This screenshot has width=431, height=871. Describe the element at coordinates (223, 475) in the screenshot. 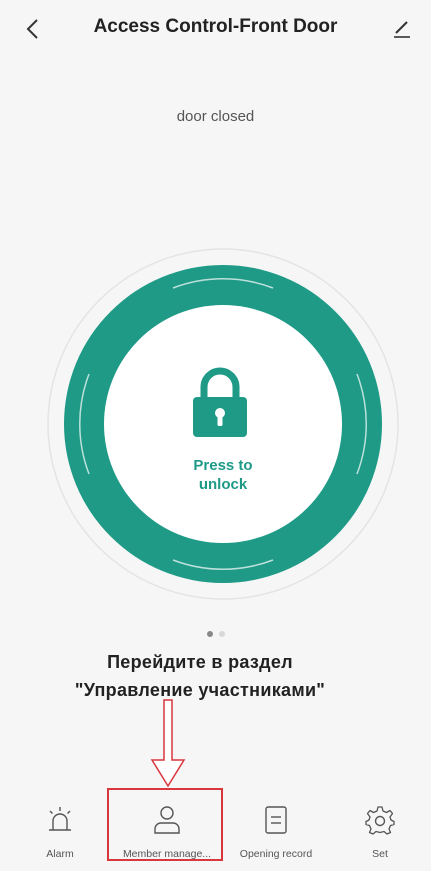

I see `unlock-label: Press to unlock` at that location.